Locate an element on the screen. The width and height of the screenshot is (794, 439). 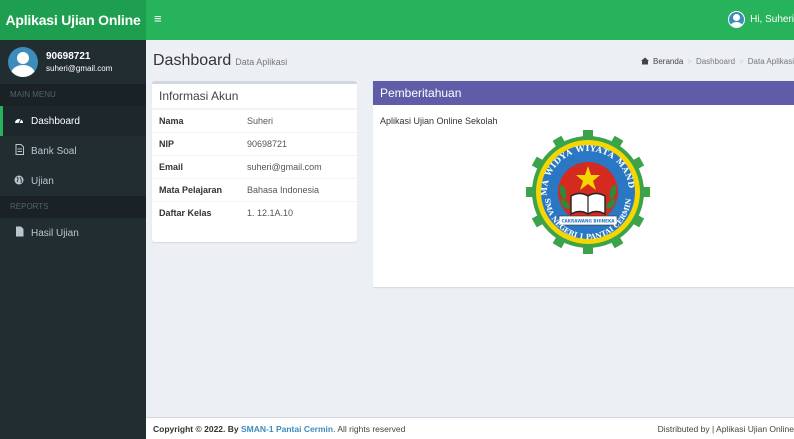
table-row: NIP 90698721 is located at coordinates (254, 144).